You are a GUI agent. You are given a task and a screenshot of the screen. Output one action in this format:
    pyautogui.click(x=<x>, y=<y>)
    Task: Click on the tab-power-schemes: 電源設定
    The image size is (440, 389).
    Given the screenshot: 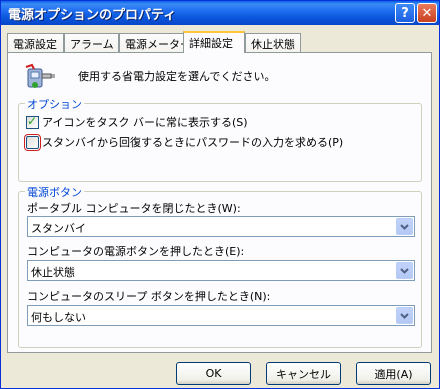 What is the action you would take?
    pyautogui.click(x=35, y=42)
    